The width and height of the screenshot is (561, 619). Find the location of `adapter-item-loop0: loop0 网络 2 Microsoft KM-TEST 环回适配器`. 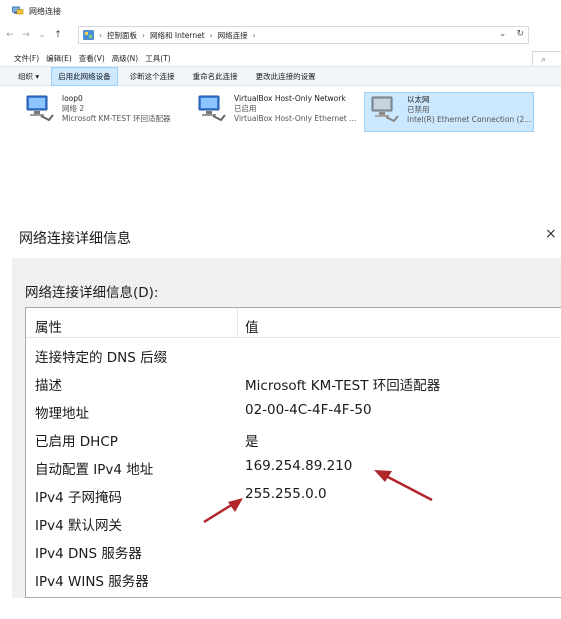

adapter-item-loop0: loop0 网络 2 Microsoft KM-TEST 环回适配器 is located at coordinates (105, 112).